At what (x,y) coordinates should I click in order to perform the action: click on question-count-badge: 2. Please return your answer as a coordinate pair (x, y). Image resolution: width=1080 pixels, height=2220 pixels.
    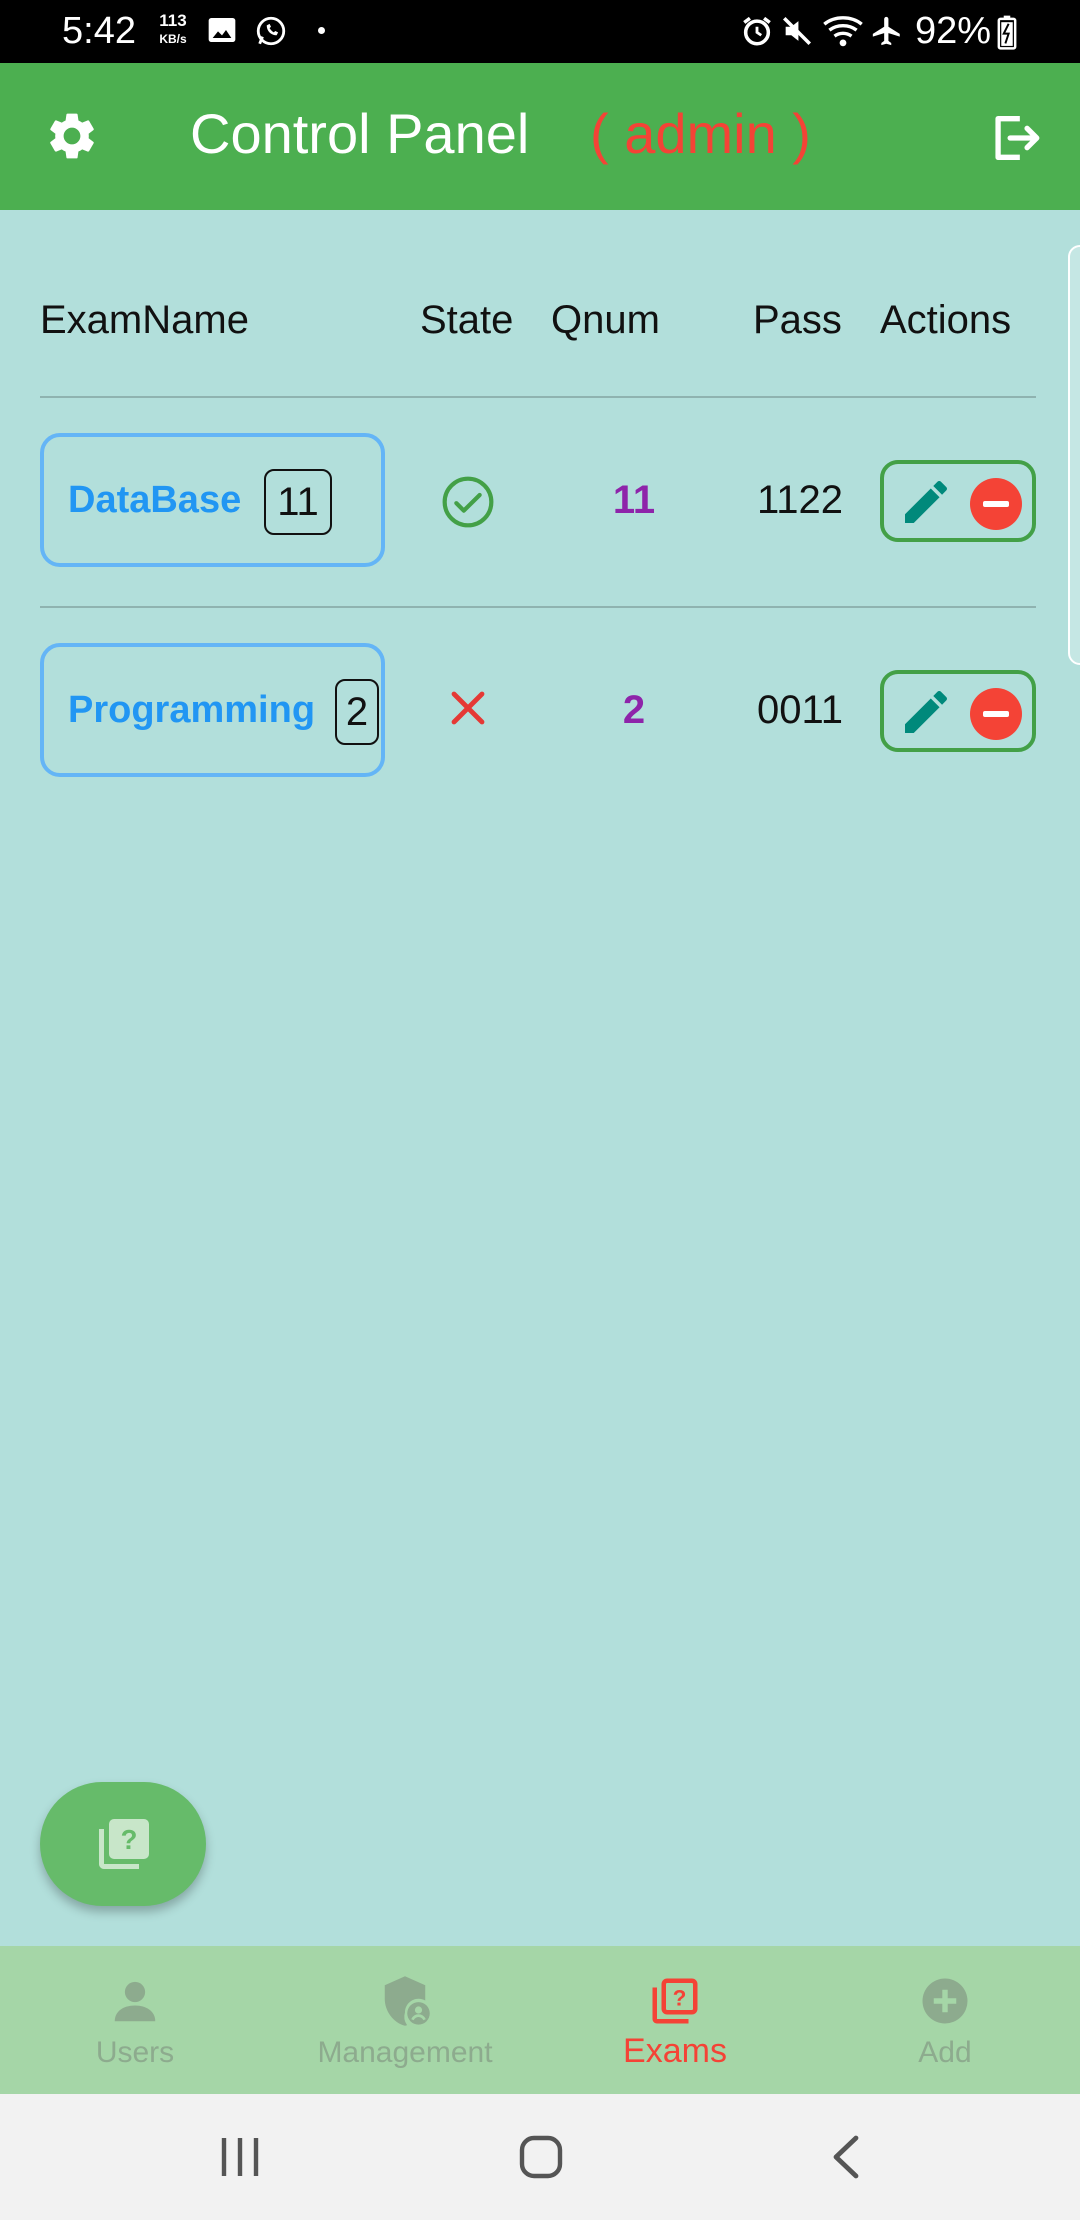
    Looking at the image, I should click on (357, 712).